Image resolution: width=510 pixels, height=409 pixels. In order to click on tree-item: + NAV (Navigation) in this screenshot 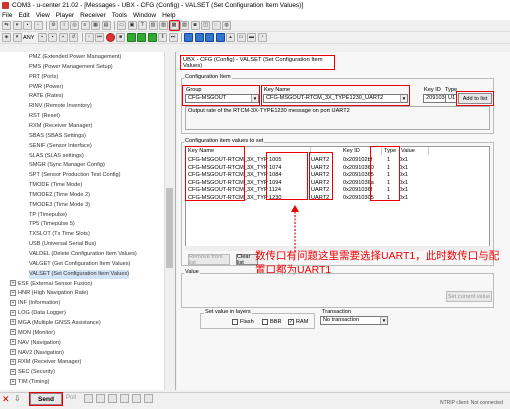, I will do `click(35, 344)`.